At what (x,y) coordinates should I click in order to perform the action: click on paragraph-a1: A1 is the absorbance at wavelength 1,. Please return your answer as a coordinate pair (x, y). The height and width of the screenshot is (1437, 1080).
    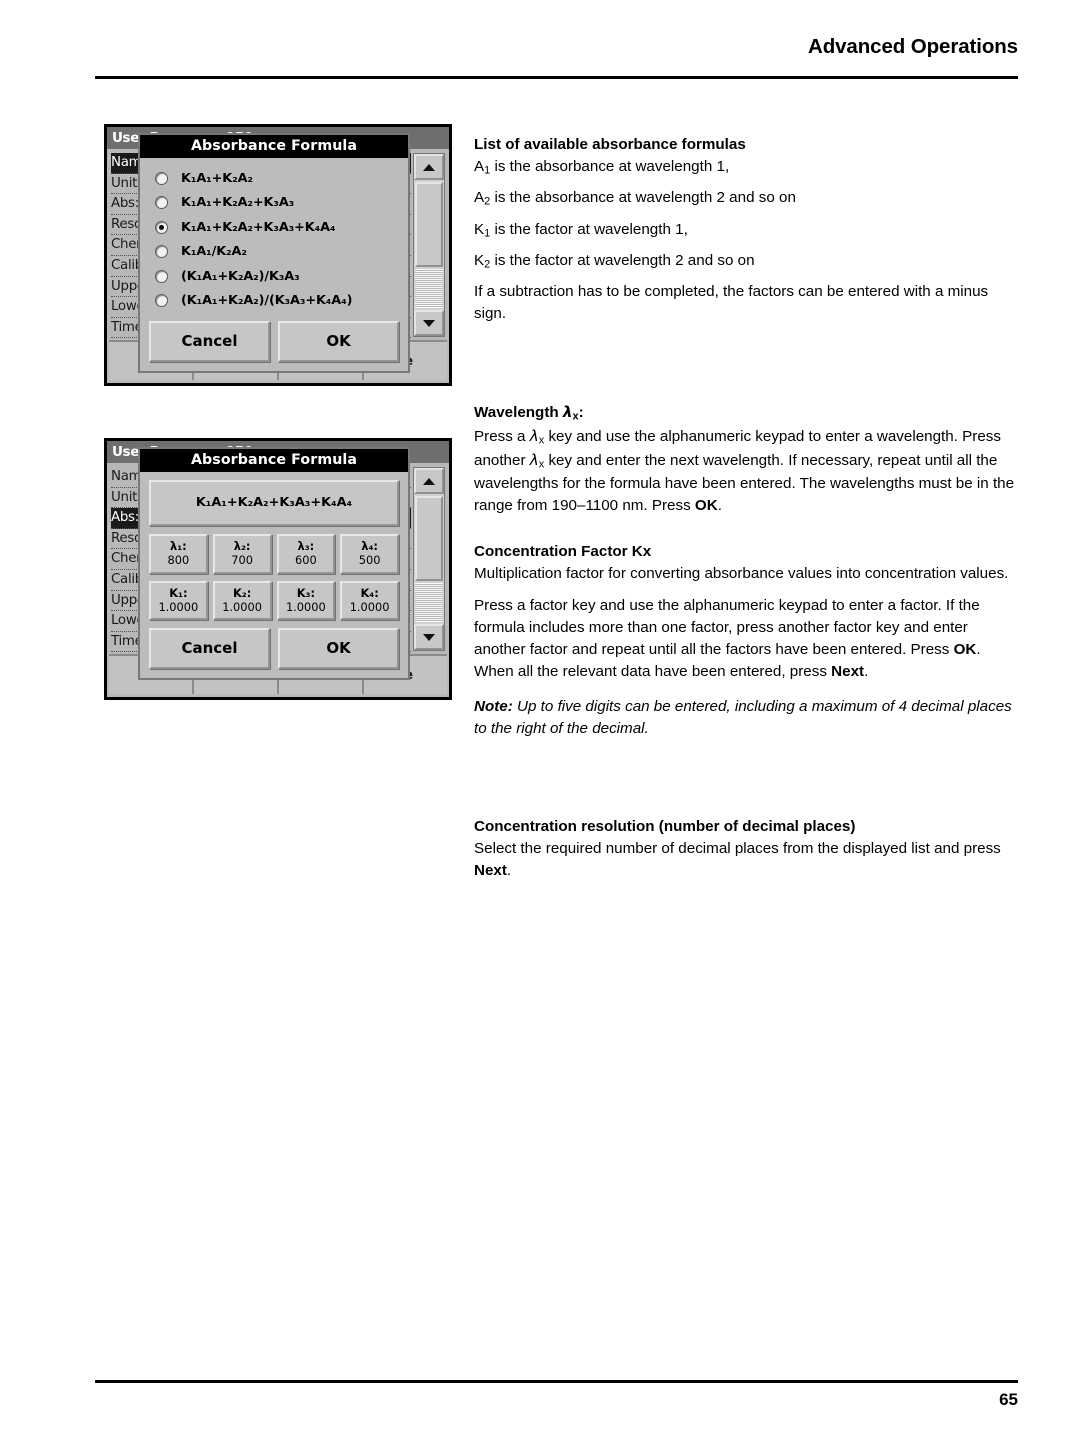
    Looking at the image, I should click on (602, 167).